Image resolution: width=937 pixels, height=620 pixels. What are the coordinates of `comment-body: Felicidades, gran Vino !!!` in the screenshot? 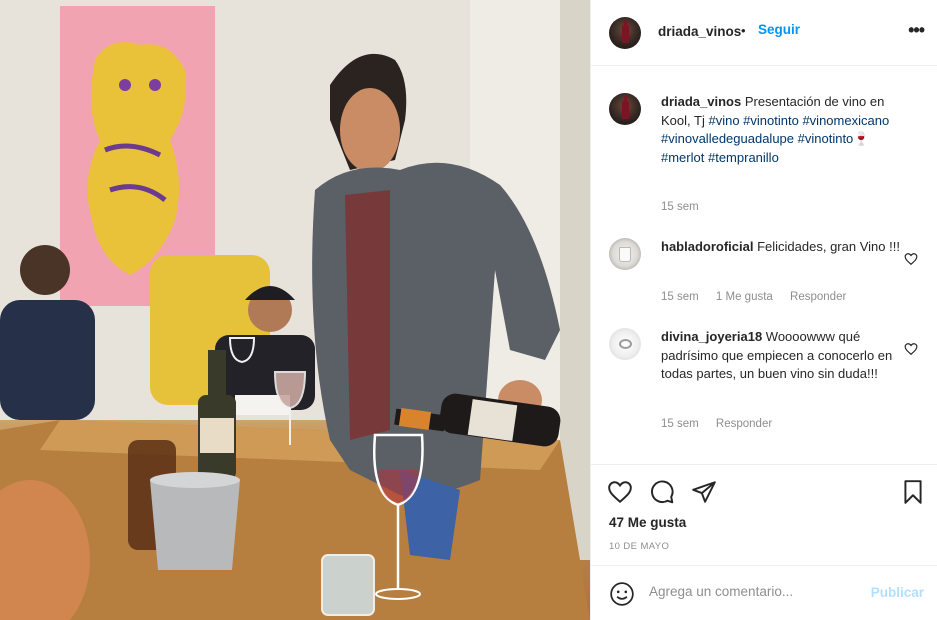 It's located at (828, 246).